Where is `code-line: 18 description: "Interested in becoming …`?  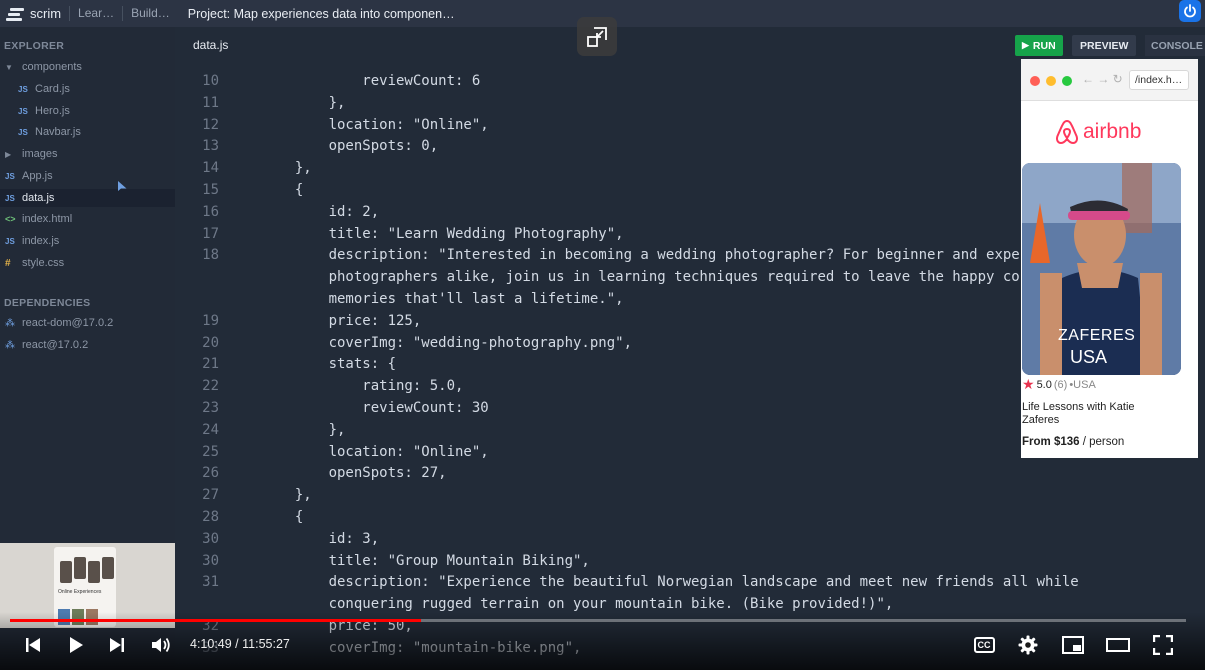 code-line: 18 description: "Interested in becoming … is located at coordinates (597, 255).